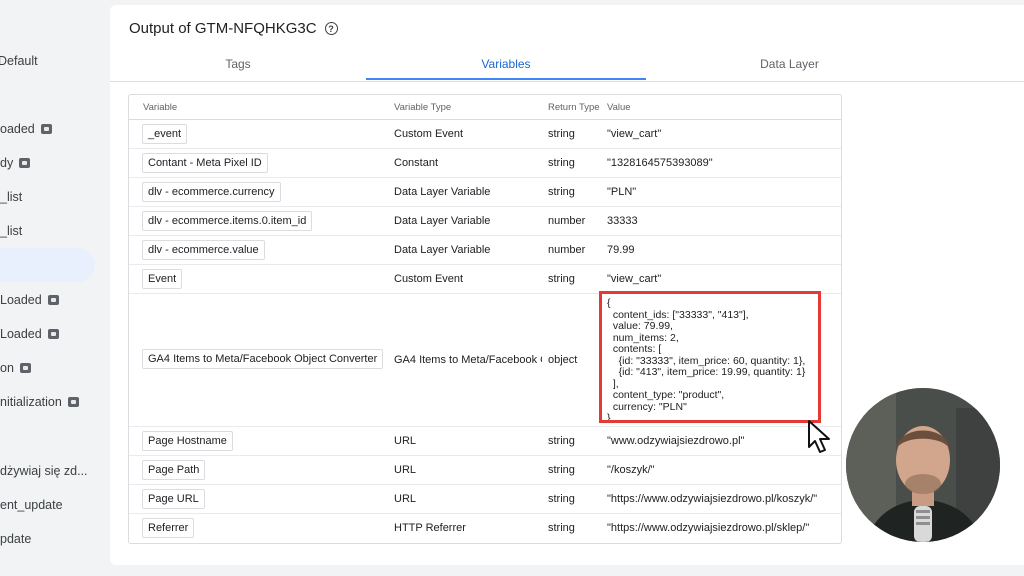 This screenshot has height=576, width=1024. I want to click on value-cell: 33333, so click(622, 221).